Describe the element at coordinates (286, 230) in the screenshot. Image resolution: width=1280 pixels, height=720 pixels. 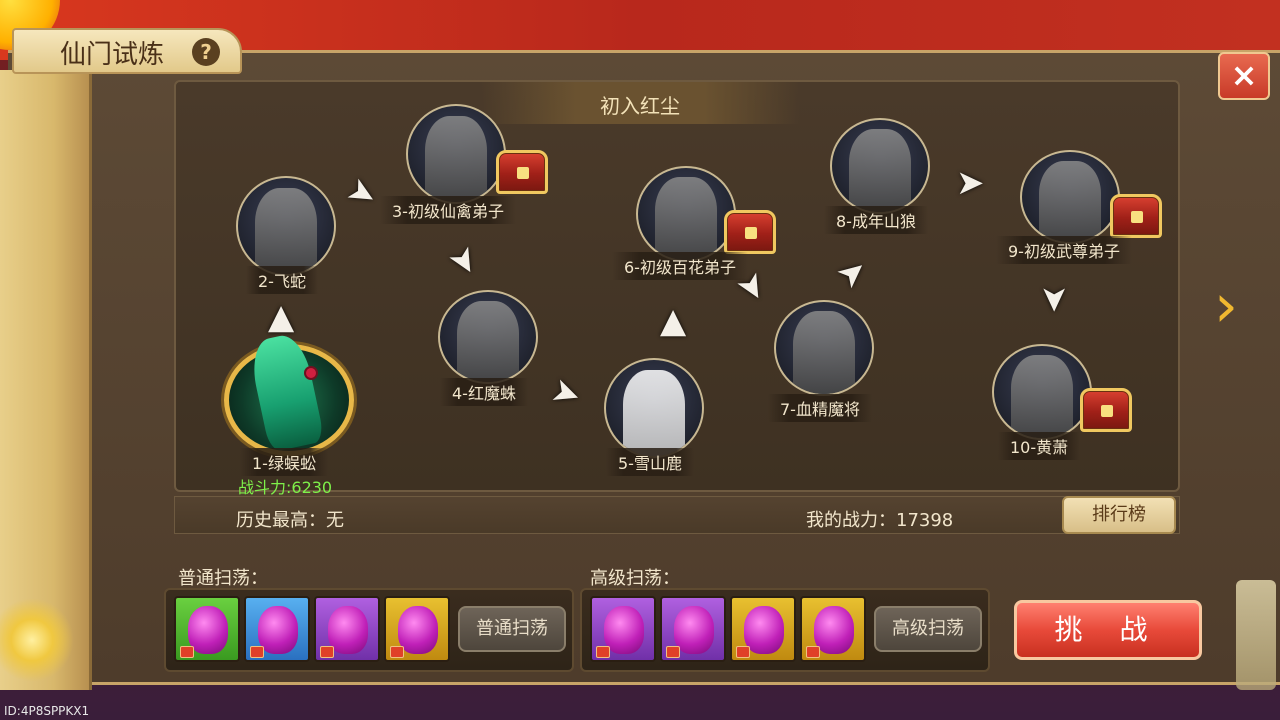
I see `snake-icon` at that location.